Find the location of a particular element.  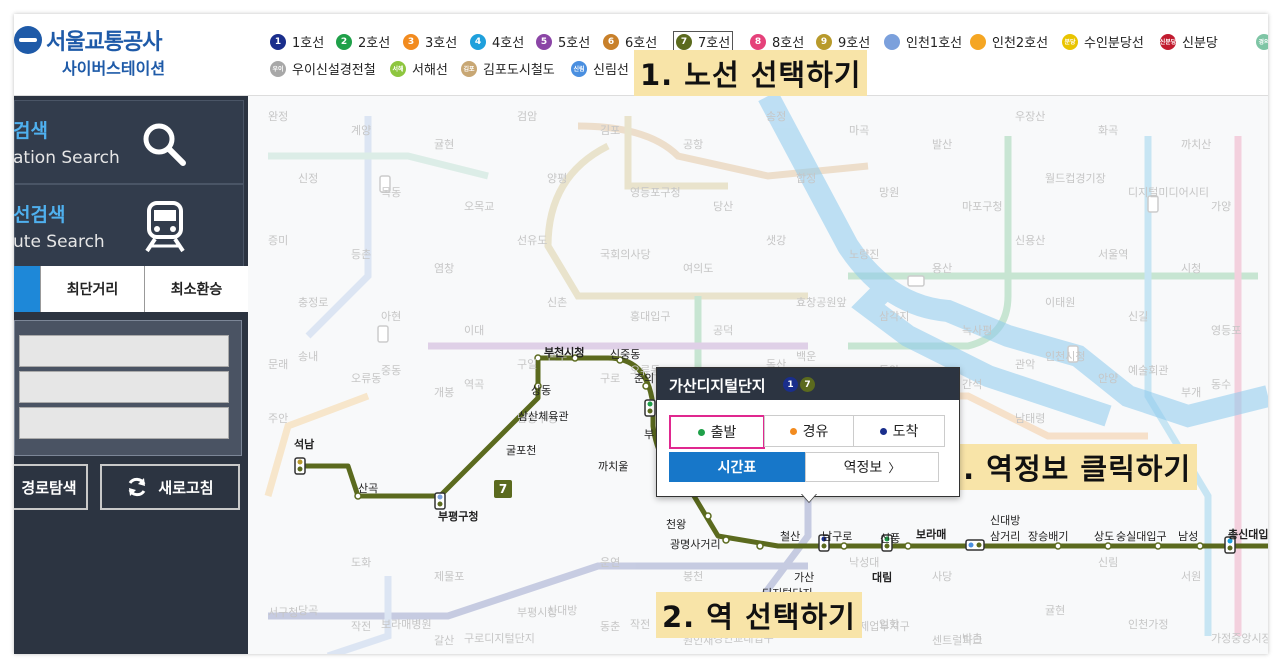

line-badge-icon: 경의 is located at coordinates (1262, 41).